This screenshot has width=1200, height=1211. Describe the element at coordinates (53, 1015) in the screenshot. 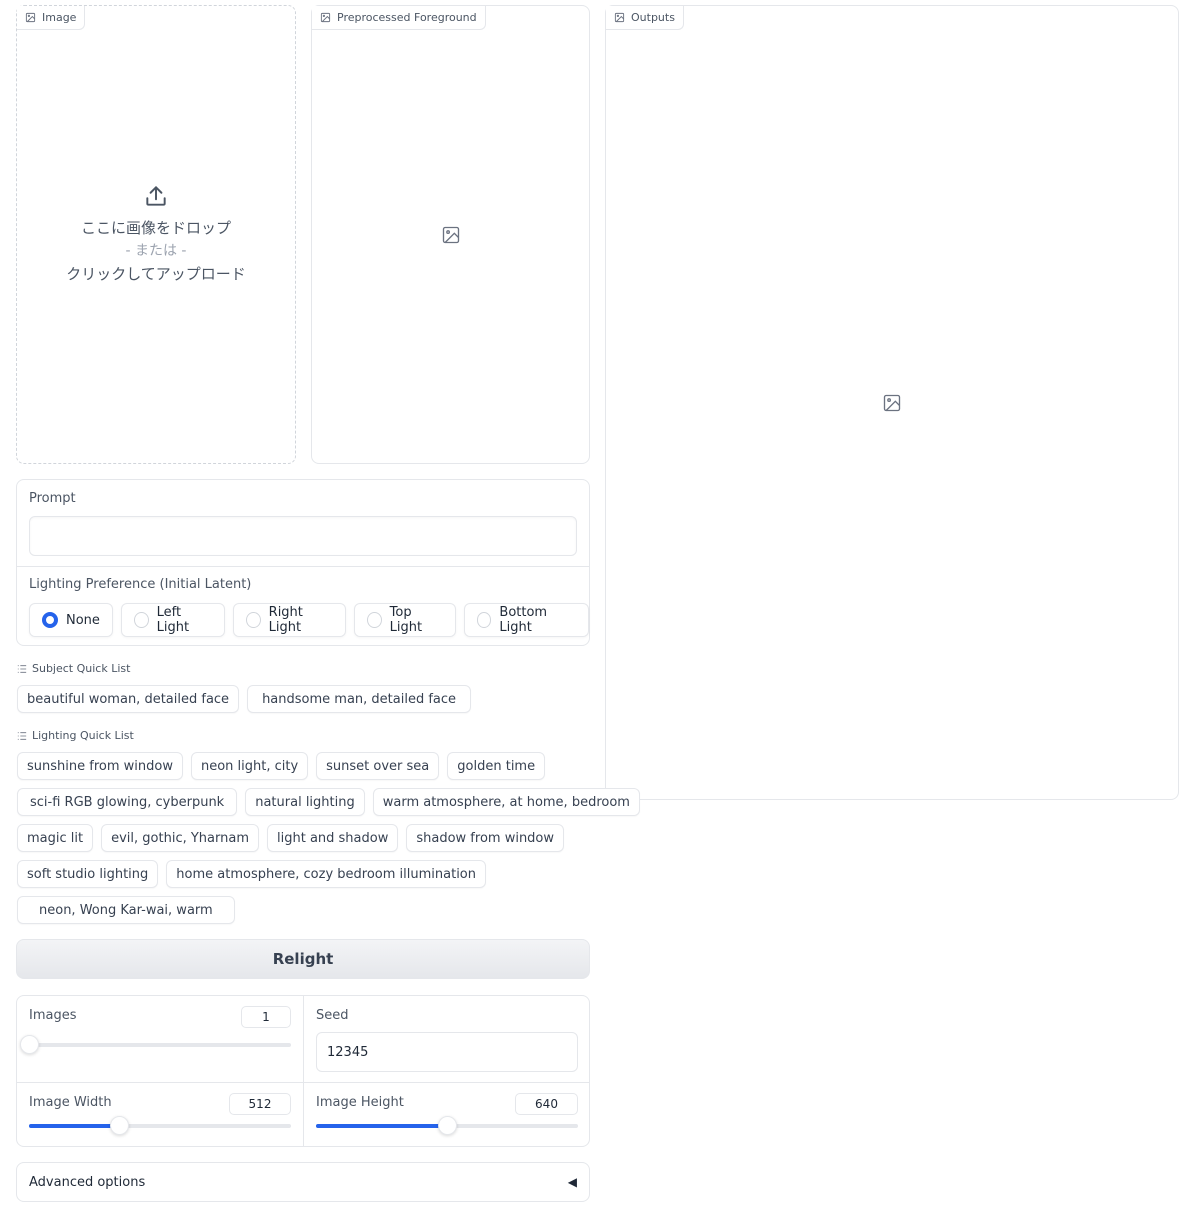

I see `images-label: Images` at that location.